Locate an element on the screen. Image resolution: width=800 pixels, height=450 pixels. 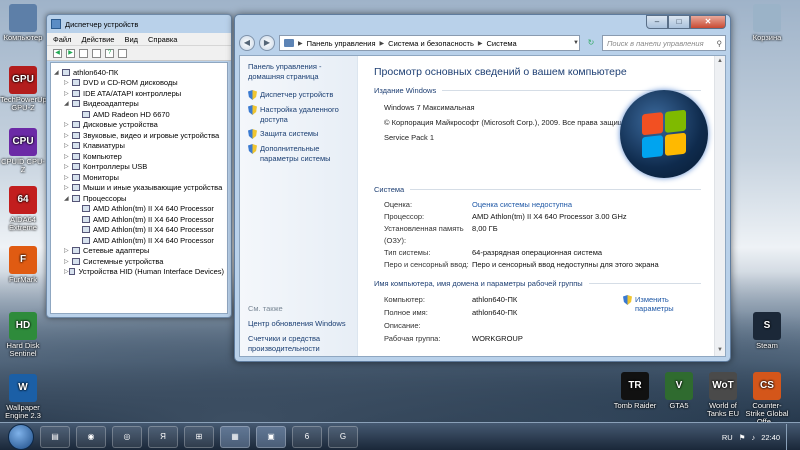
clock: 22:40 is located at coordinates (770, 437).